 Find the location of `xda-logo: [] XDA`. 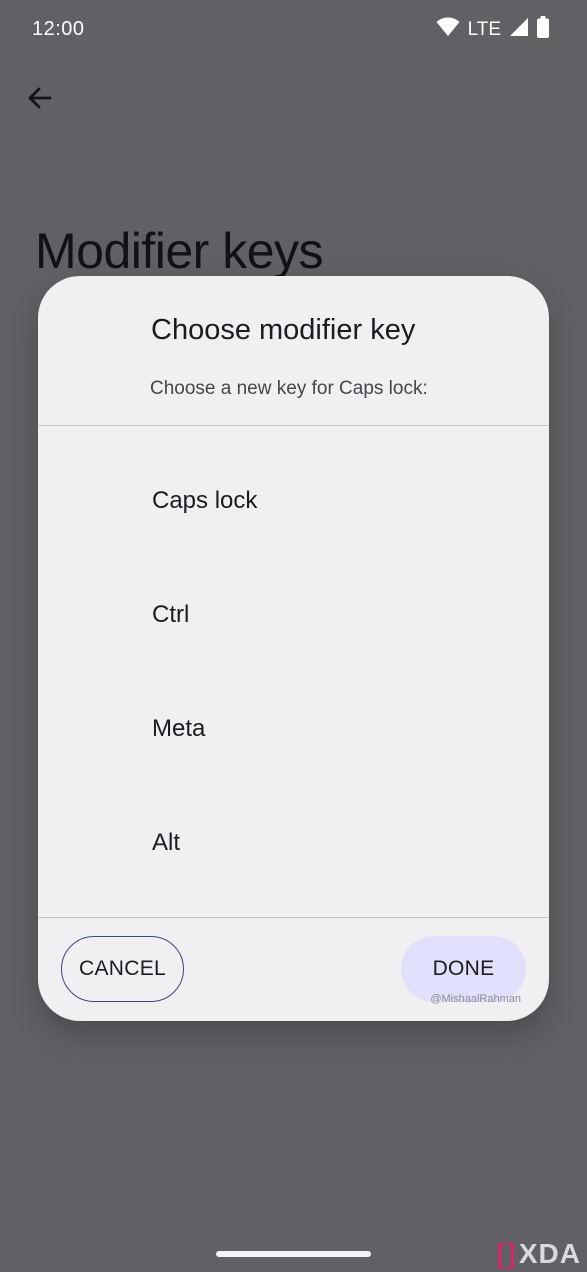

xda-logo: [] XDA is located at coordinates (538, 1254).